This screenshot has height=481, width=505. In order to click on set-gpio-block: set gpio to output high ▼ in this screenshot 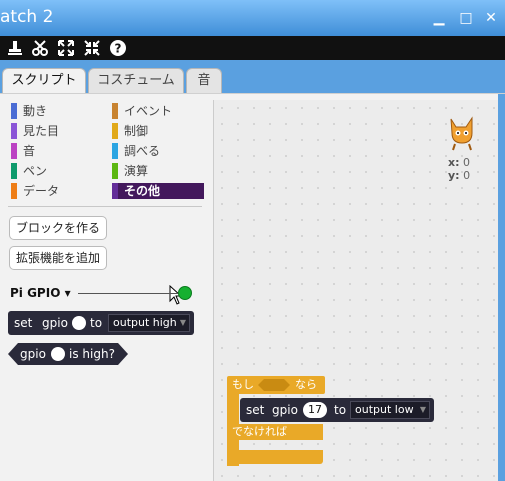, I will do `click(101, 323)`.